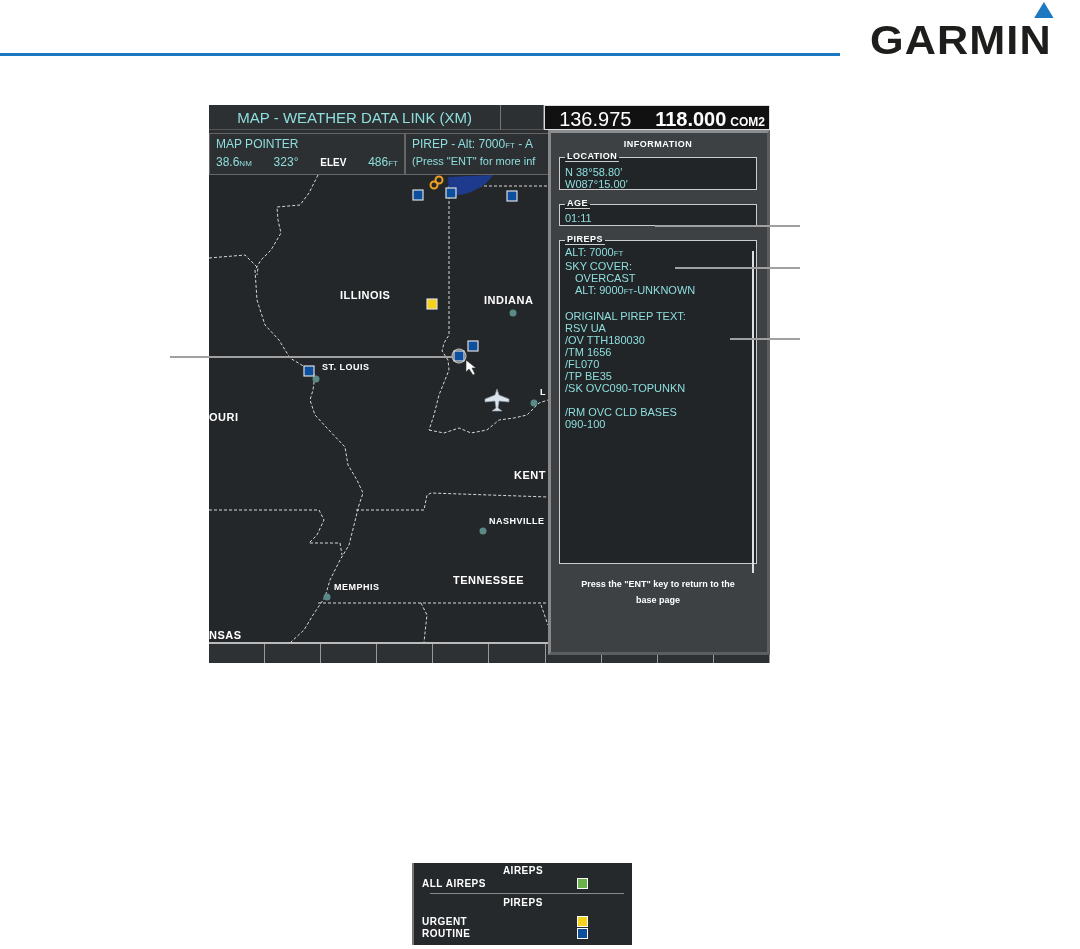  I want to click on state-label: TENNESSEE, so click(489, 580).